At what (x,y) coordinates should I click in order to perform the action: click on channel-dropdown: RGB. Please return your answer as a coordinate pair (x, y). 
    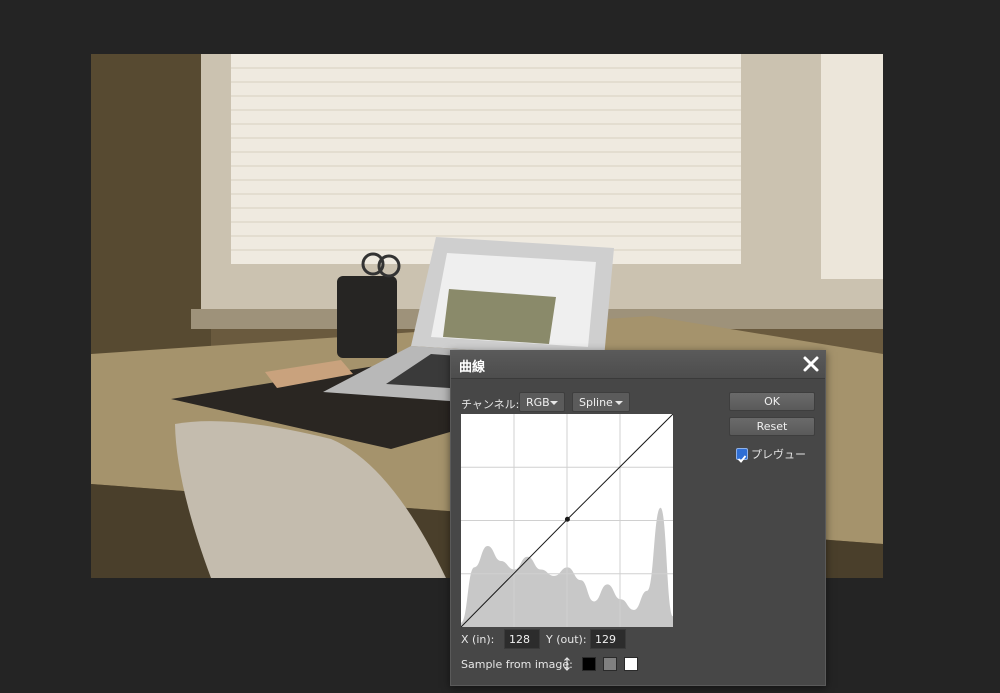
    Looking at the image, I should click on (542, 402).